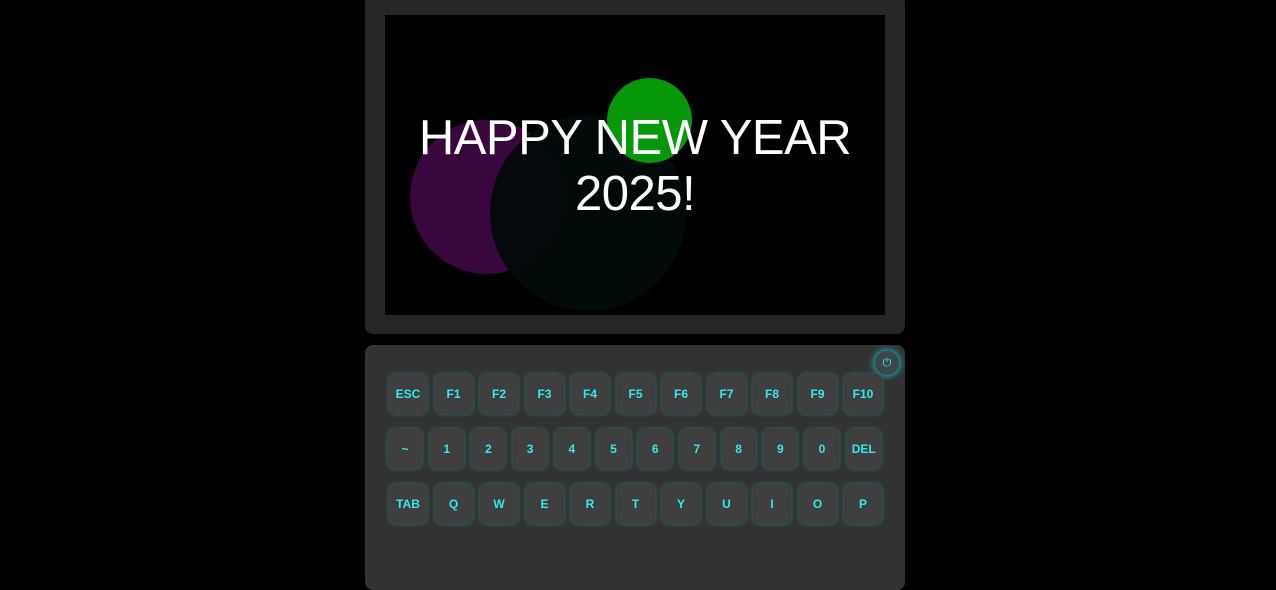  What do you see at coordinates (696, 449) in the screenshot?
I see `key-7: 7` at bounding box center [696, 449].